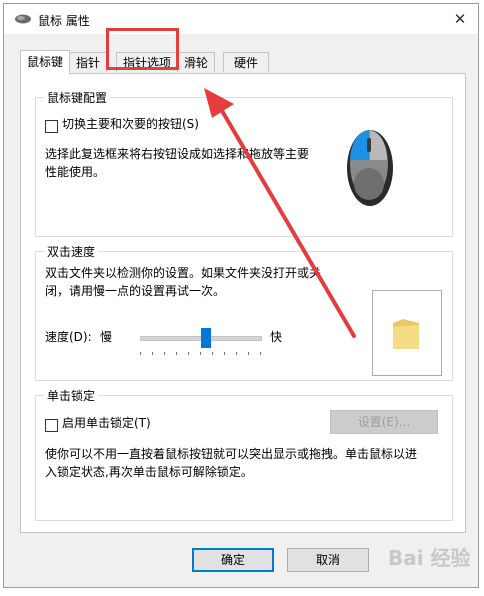  I want to click on tab-hardware: 硬件, so click(246, 62).